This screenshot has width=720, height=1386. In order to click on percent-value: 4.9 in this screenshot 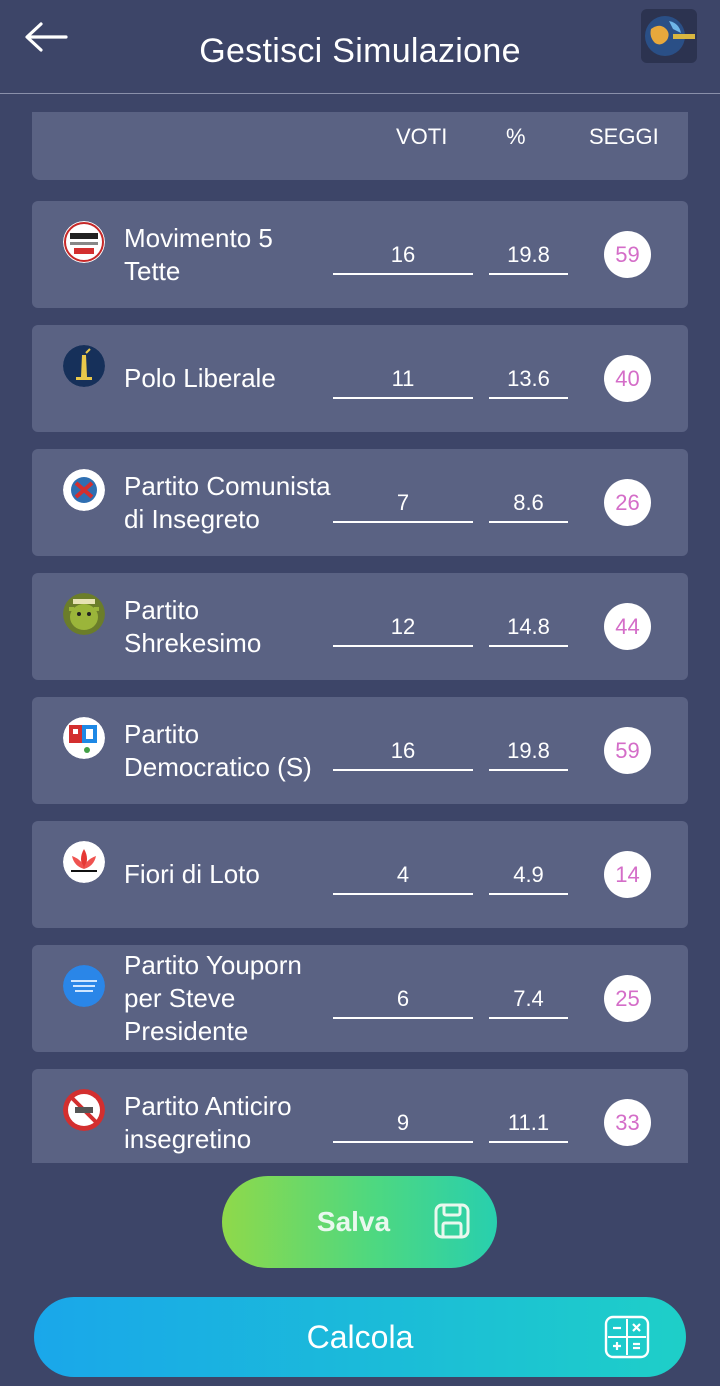, I will do `click(528, 876)`.